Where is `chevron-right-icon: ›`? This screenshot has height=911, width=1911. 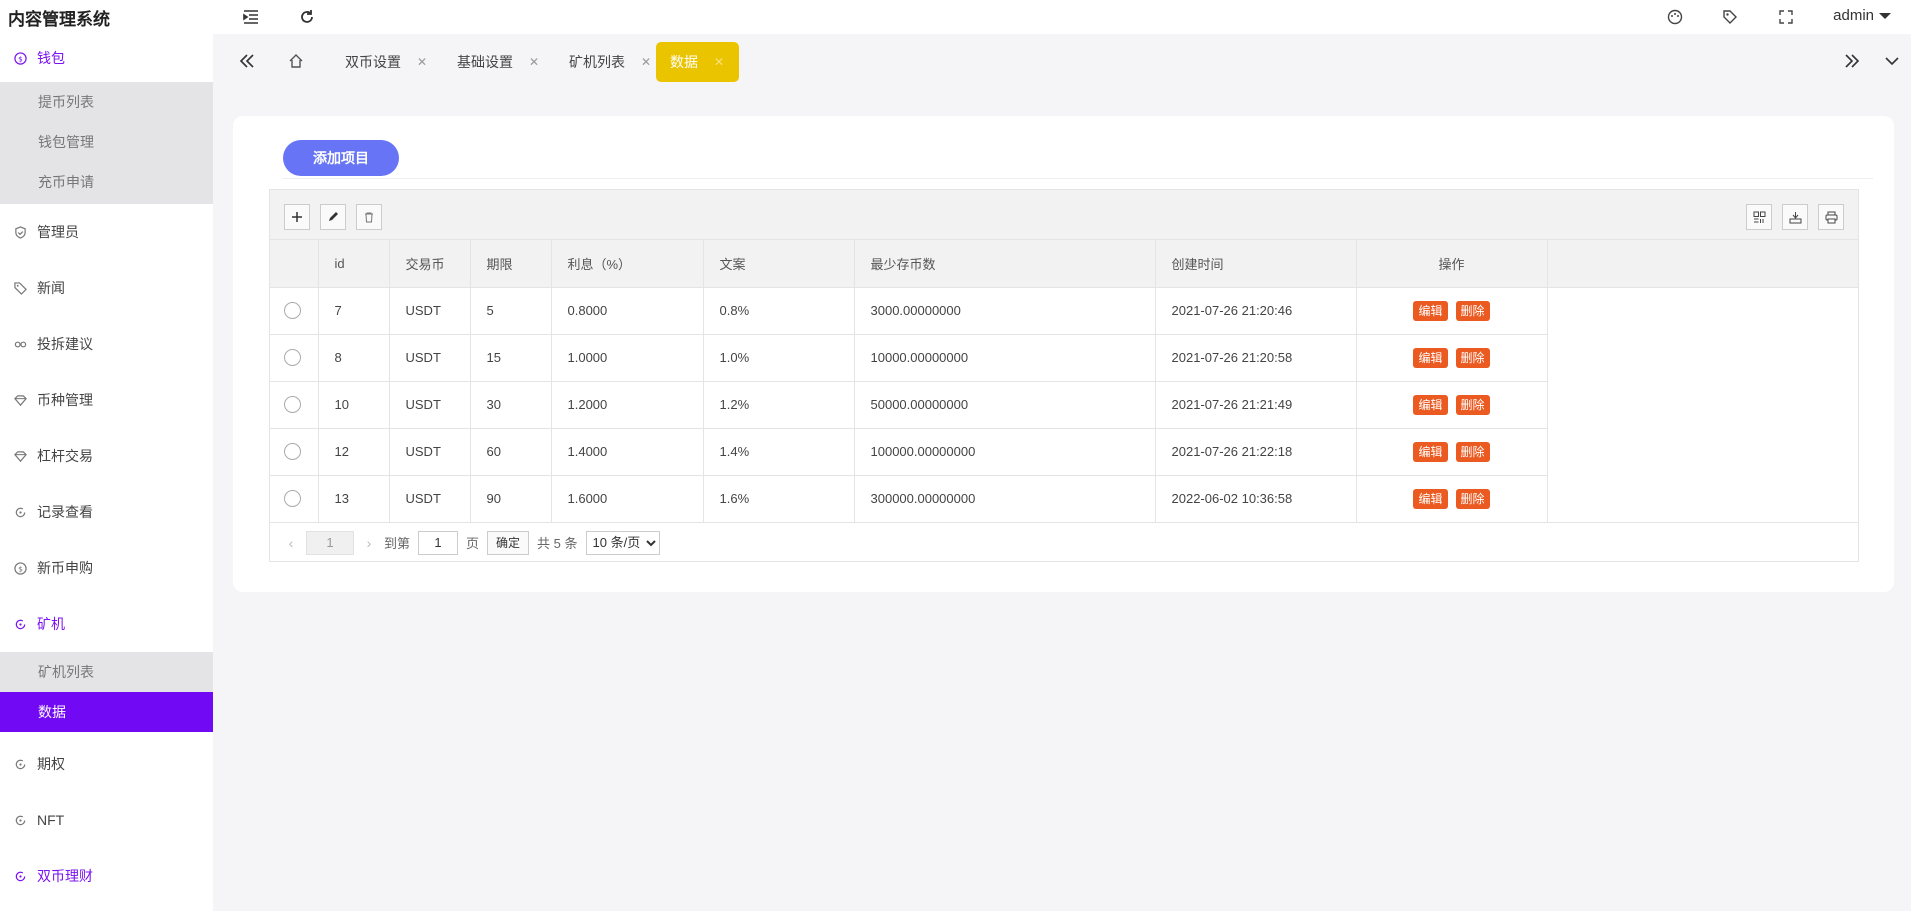
chevron-right-icon: › is located at coordinates (369, 543).